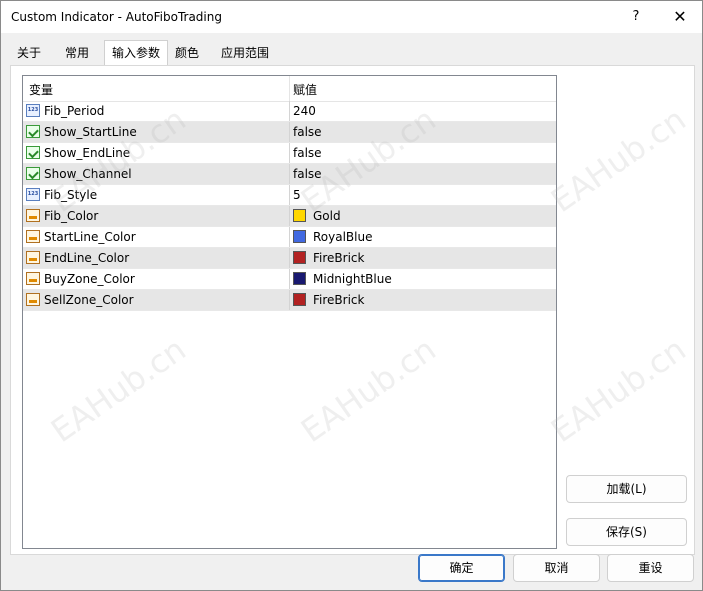 The height and width of the screenshot is (591, 703). What do you see at coordinates (352, 279) in the screenshot?
I see `param-value: MidnightBlue` at bounding box center [352, 279].